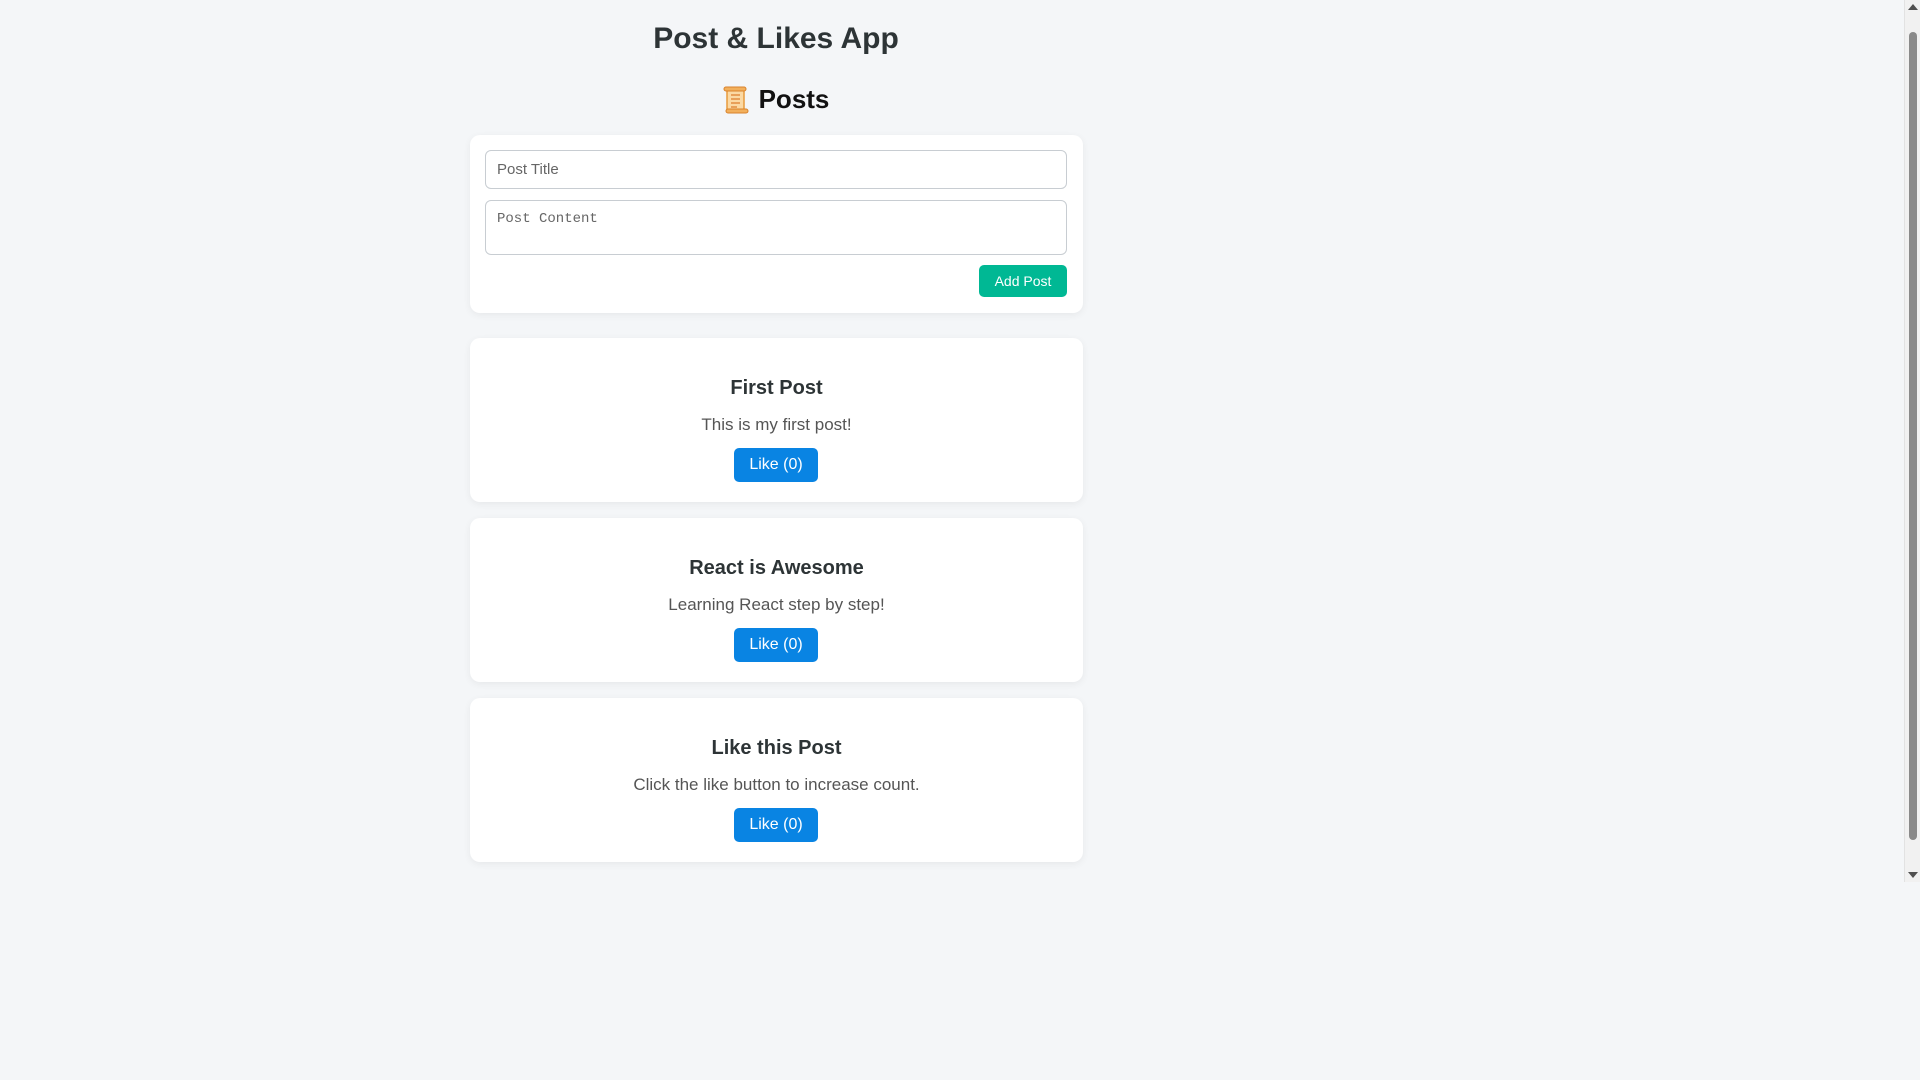  What do you see at coordinates (1913, 875) in the screenshot?
I see `scroll-down-arrow-icon` at bounding box center [1913, 875].